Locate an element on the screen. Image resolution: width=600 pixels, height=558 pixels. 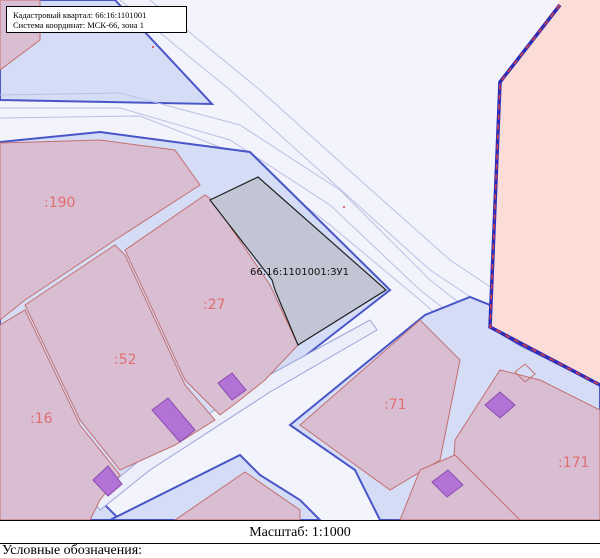
legend-title: Условные обозначения: is located at coordinates (72, 550).